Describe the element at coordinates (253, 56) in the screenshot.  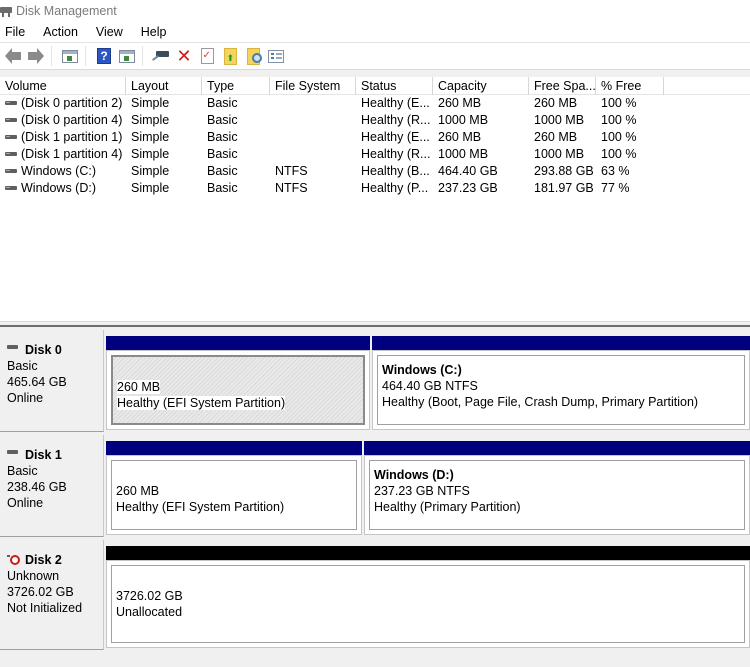
I see `explore-button` at that location.